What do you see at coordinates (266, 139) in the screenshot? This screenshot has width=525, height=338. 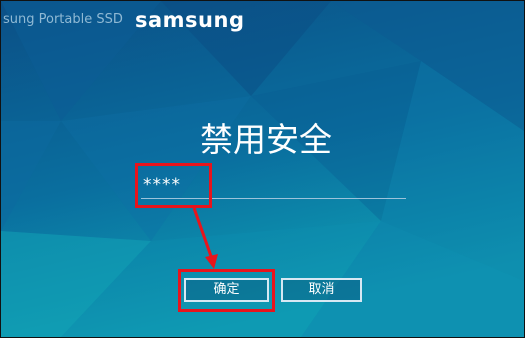 I see `dialog-title: 禁用安全` at bounding box center [266, 139].